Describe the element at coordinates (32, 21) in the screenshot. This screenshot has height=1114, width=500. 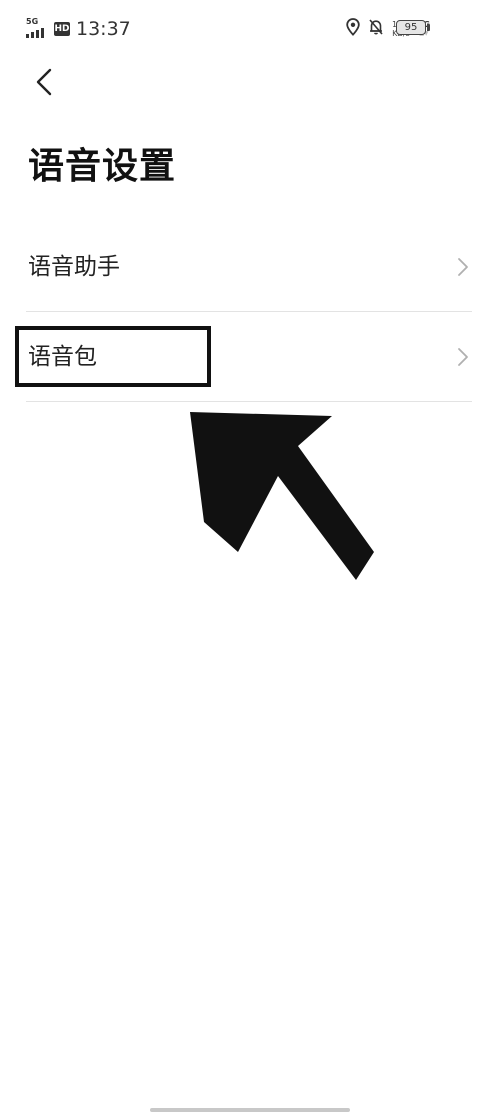
I see `signal-network-label: 5G` at that location.